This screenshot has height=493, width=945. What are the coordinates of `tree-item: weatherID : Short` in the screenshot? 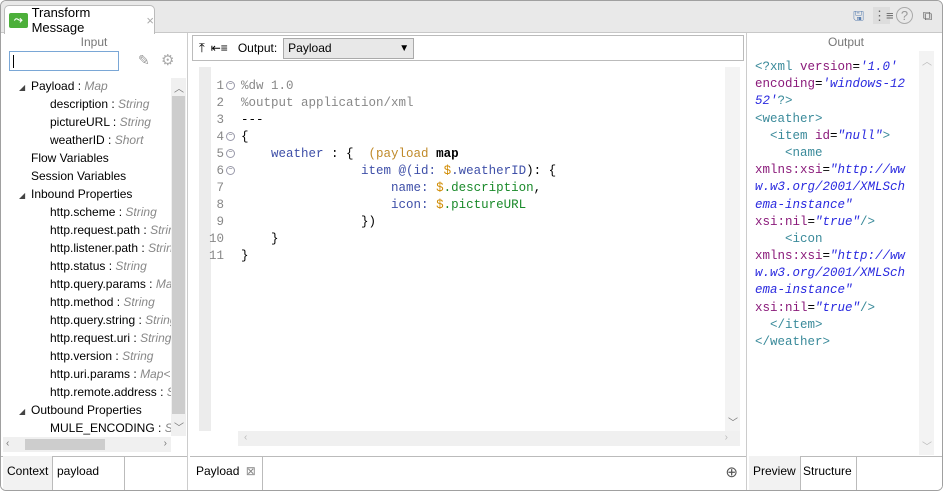 It's located at (86, 140).